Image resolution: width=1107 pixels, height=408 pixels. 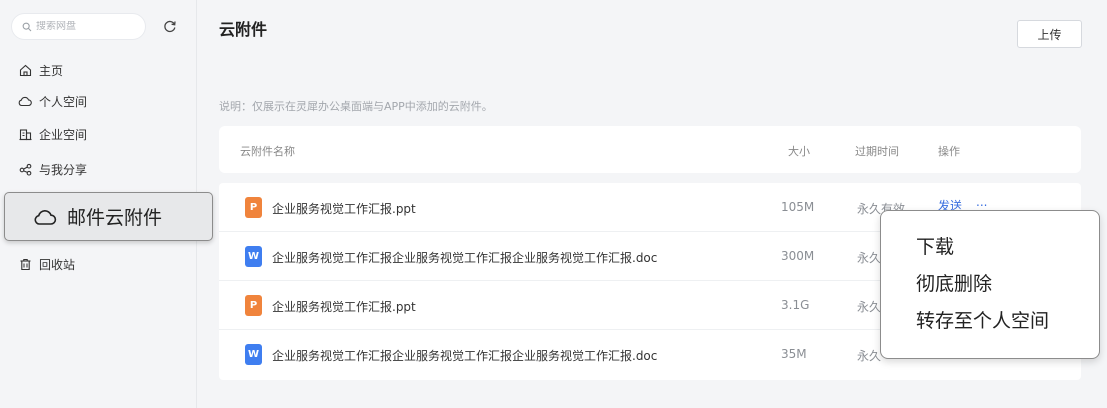 I want to click on sidebar-item-enterprise-space: 企业空间, so click(x=52, y=134).